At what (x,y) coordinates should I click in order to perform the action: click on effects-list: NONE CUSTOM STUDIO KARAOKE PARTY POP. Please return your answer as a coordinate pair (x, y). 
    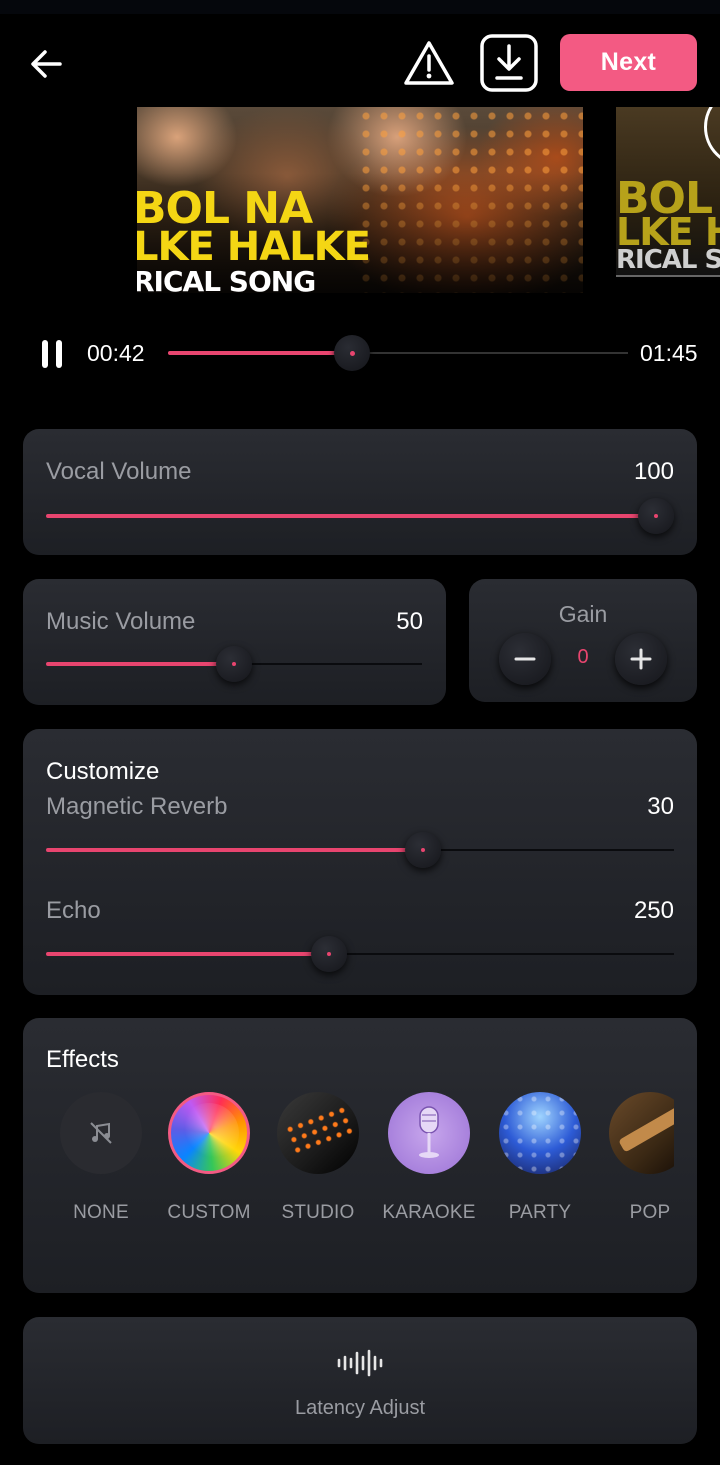
    Looking at the image, I should click on (360, 1172).